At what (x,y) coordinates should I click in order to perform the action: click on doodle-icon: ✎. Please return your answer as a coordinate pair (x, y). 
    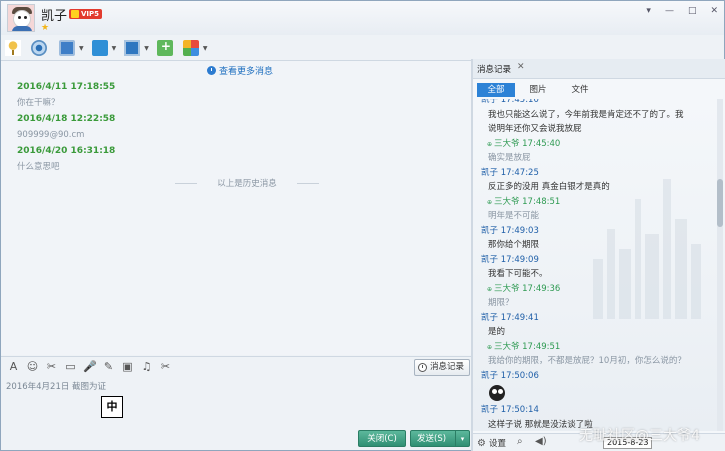
    Looking at the image, I should click on (108, 366).